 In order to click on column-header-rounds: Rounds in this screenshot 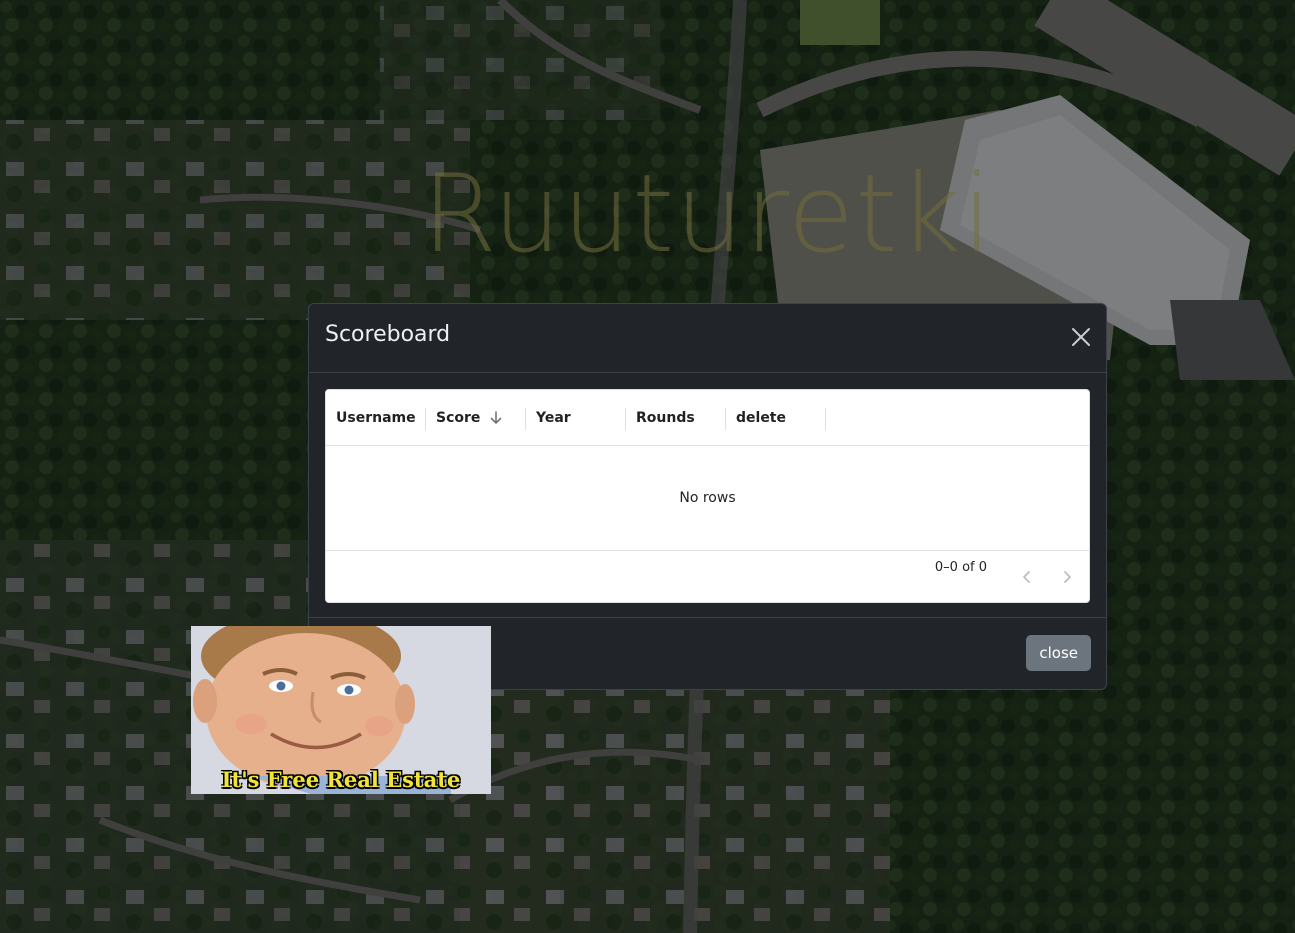, I will do `click(676, 418)`.